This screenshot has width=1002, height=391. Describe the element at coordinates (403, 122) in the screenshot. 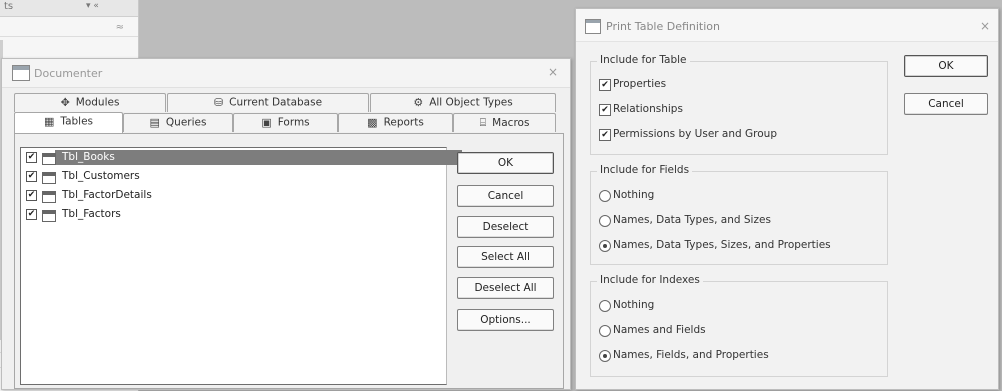

I see `tab-label: Reports` at that location.